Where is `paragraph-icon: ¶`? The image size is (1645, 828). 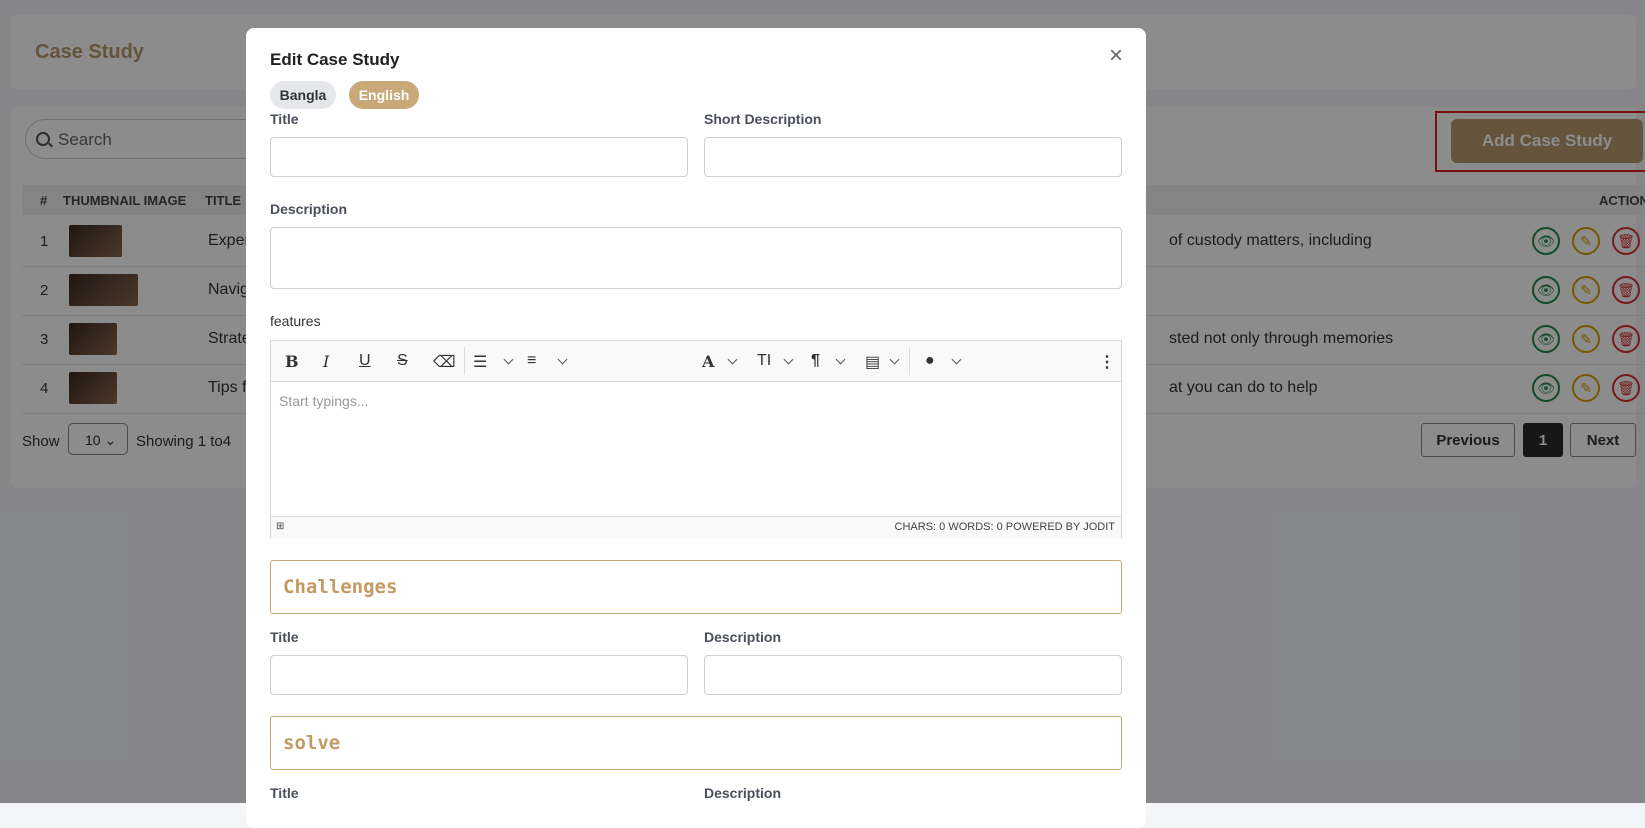
paragraph-icon: ¶ is located at coordinates (815, 361).